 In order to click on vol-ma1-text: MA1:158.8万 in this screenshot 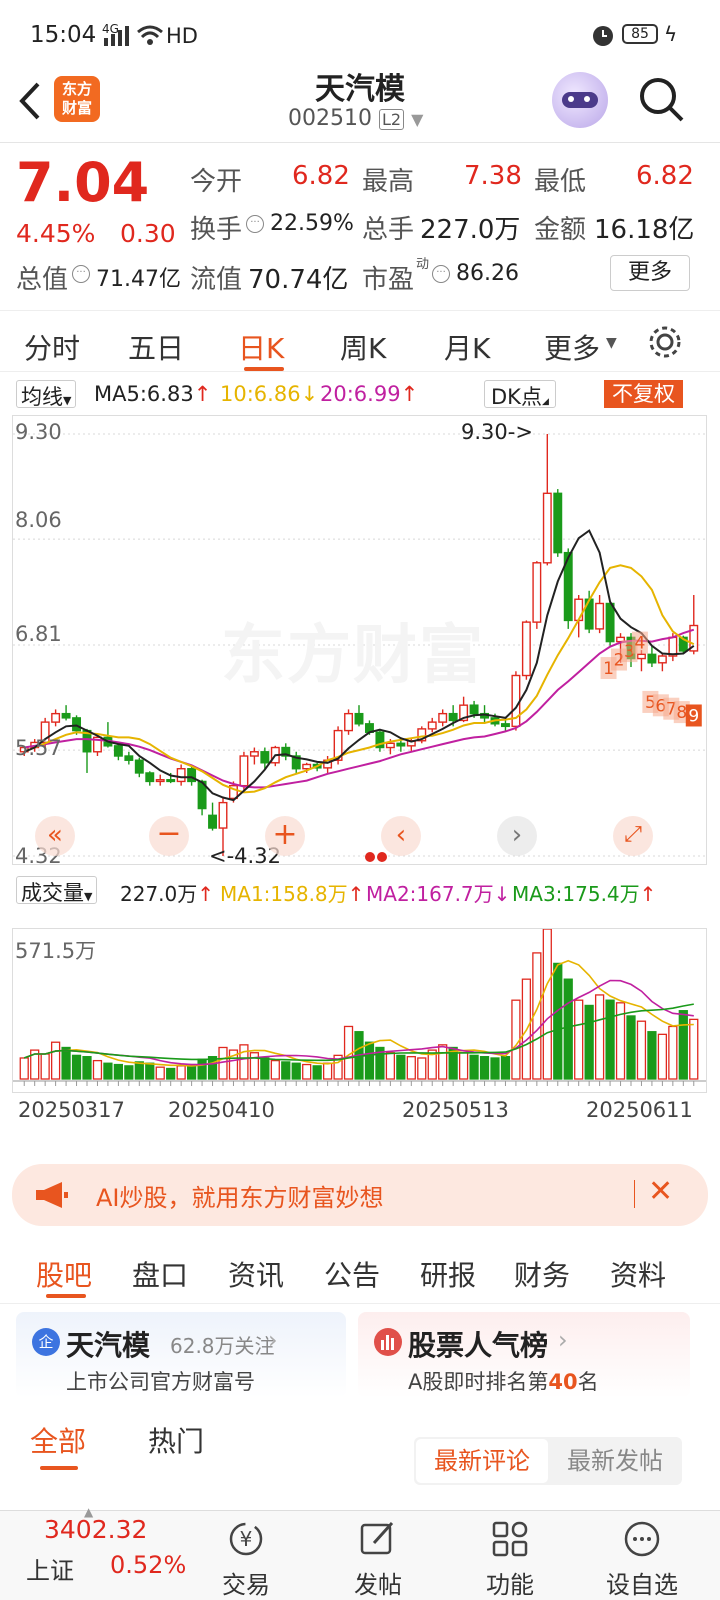, I will do `click(284, 894)`.